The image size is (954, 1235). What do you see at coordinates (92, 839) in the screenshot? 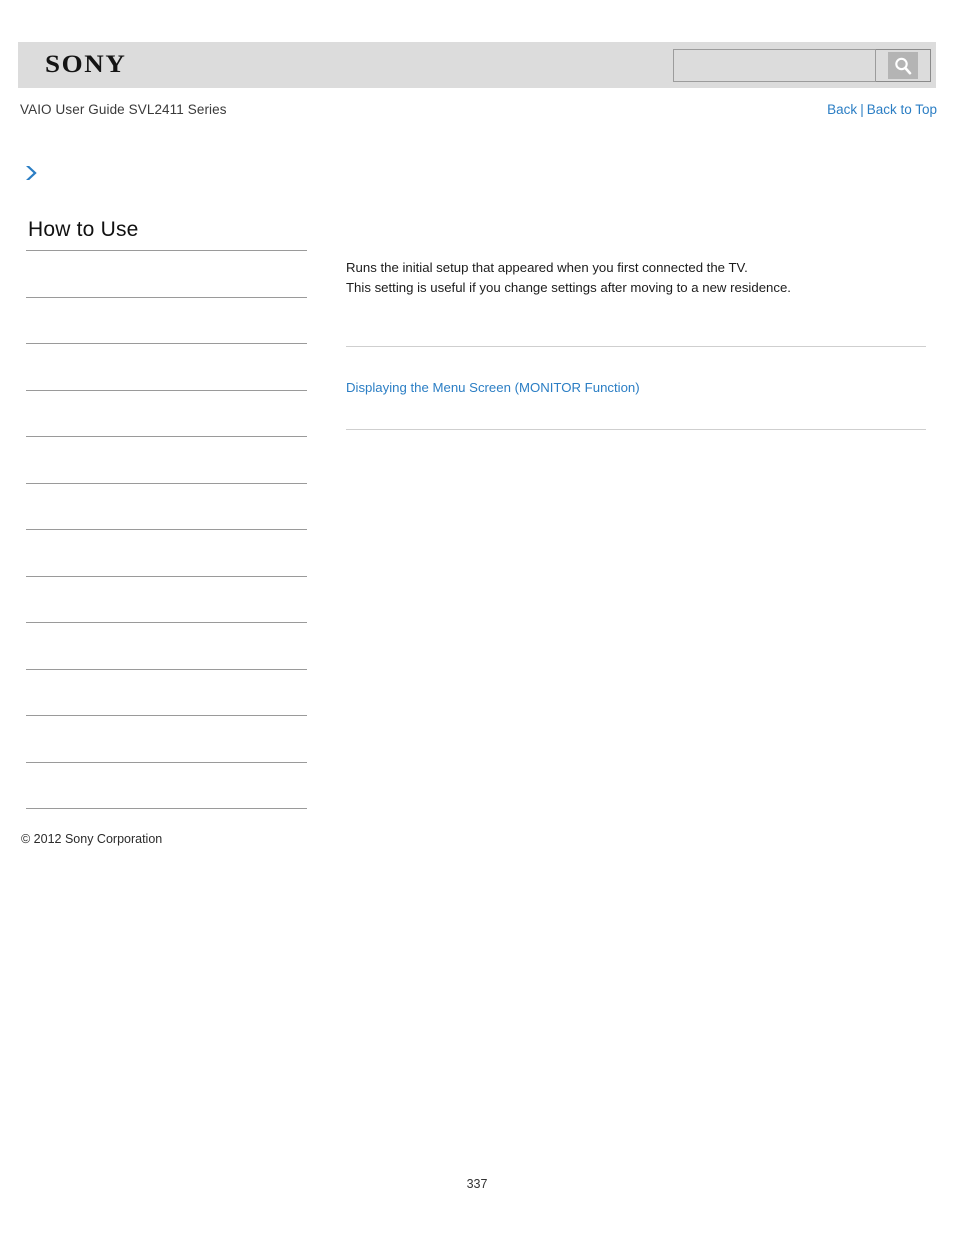
I see `copyright-text: © 2012 Sony Corporation` at bounding box center [92, 839].